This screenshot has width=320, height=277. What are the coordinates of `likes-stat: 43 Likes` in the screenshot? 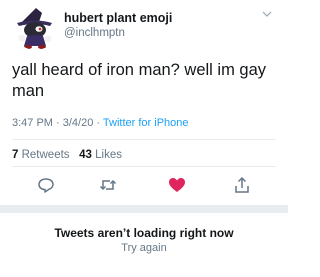 It's located at (100, 155).